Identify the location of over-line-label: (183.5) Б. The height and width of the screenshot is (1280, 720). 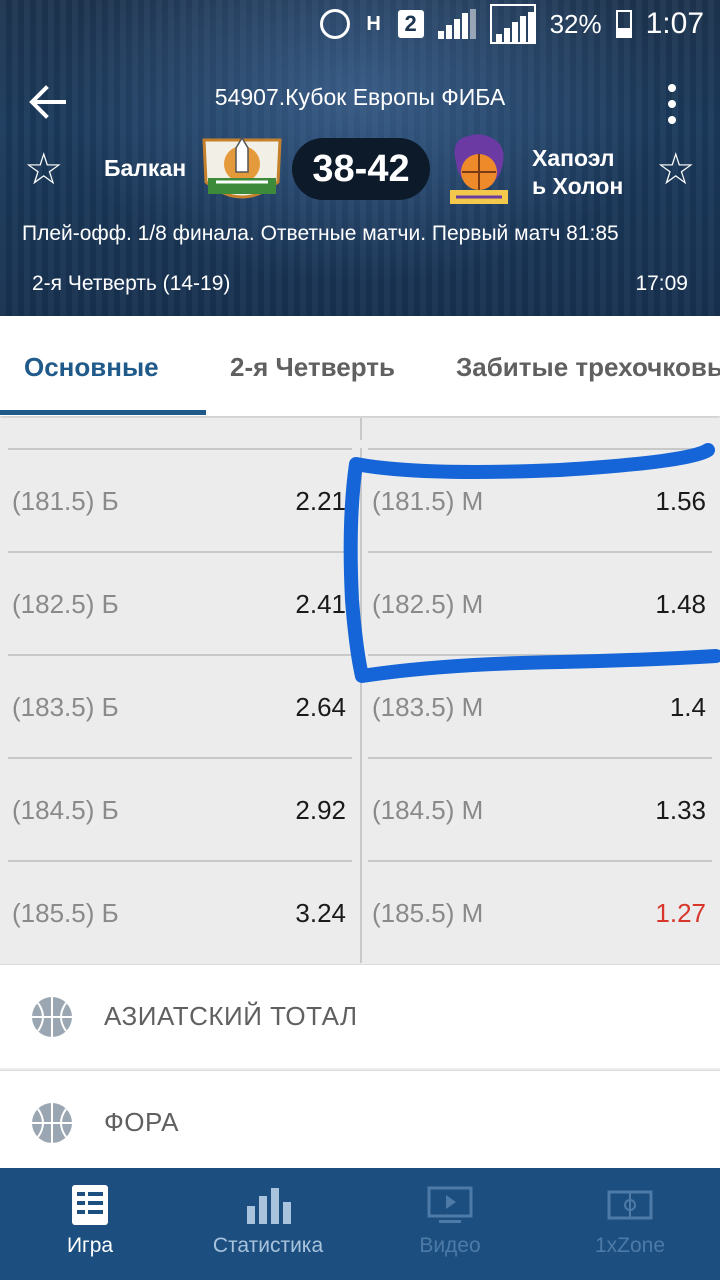
(65, 707).